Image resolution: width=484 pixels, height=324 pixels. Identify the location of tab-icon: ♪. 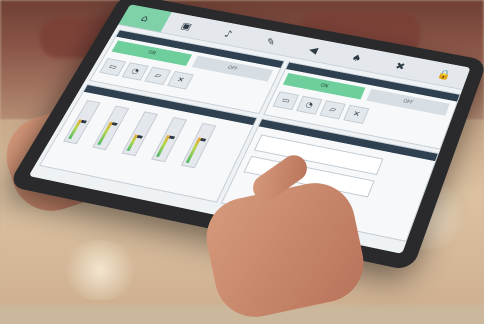
(228, 34).